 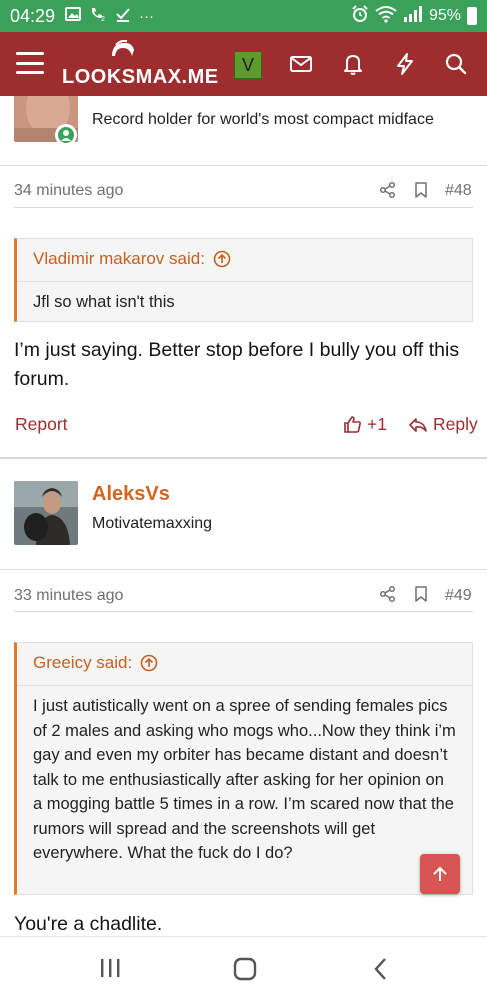 I want to click on reply-label: Reply, so click(x=455, y=424).